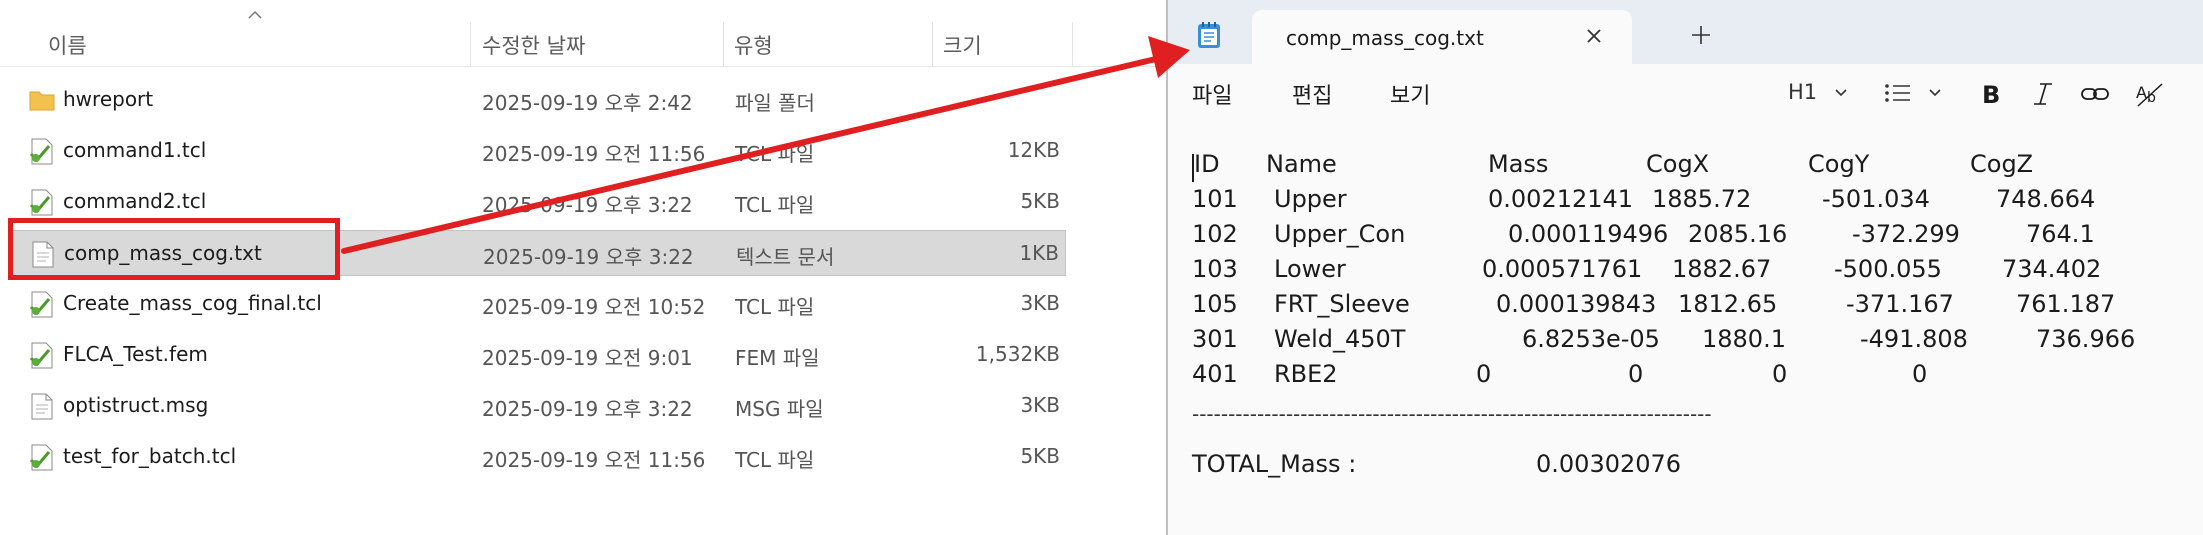 The image size is (2203, 535). What do you see at coordinates (1340, 339) in the screenshot?
I see `cell-name: Weld_450T` at bounding box center [1340, 339].